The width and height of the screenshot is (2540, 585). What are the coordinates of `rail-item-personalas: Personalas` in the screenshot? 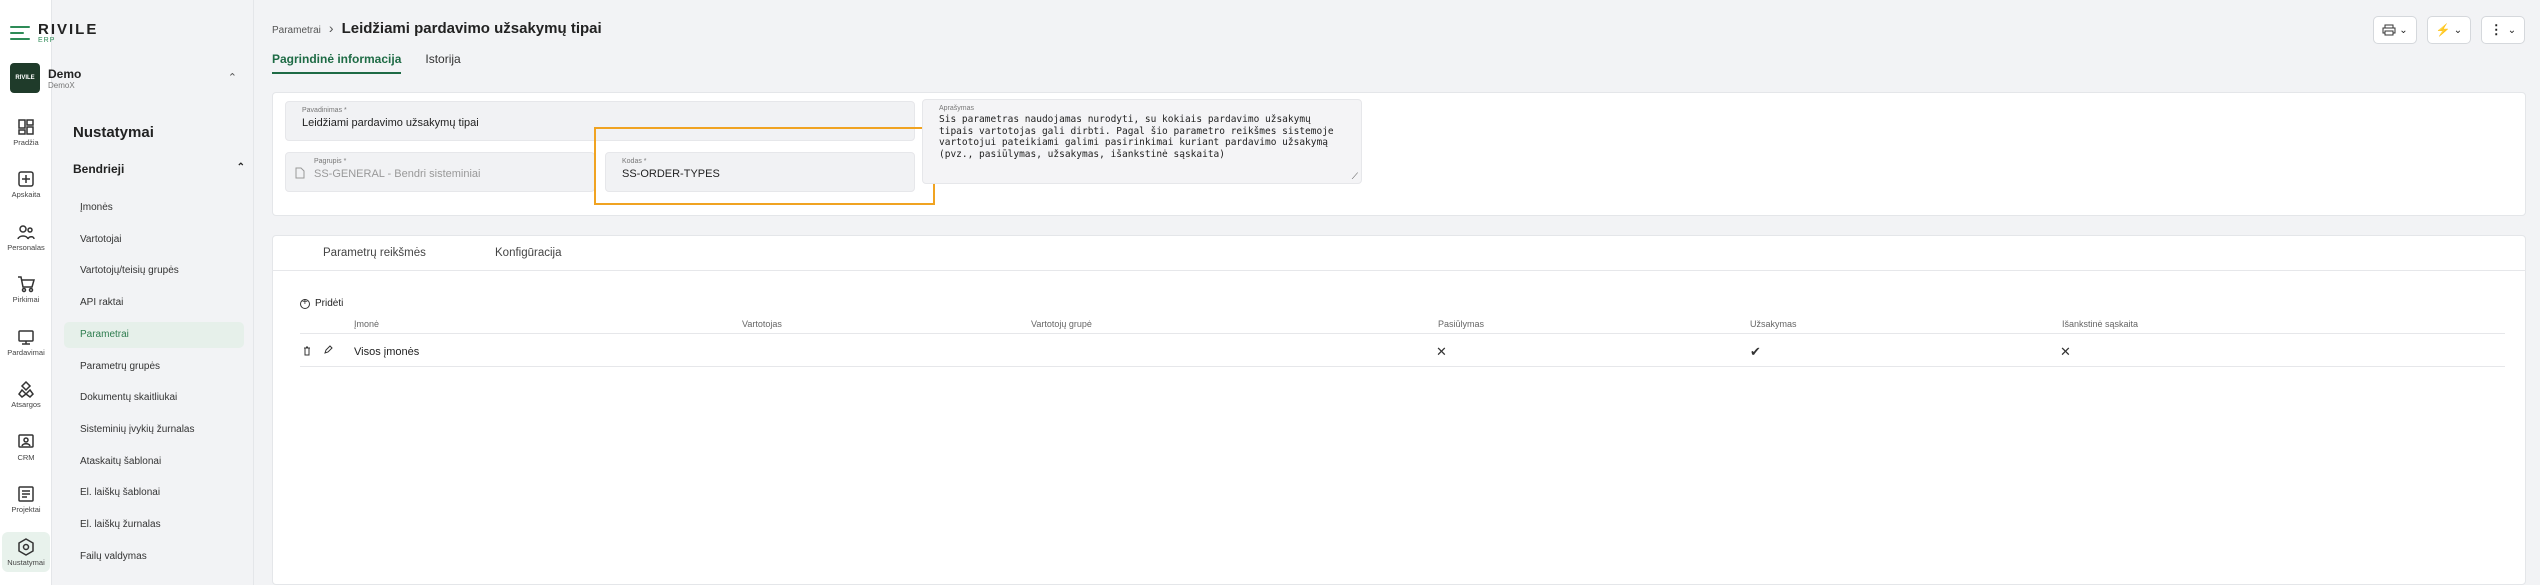 It's located at (26, 237).